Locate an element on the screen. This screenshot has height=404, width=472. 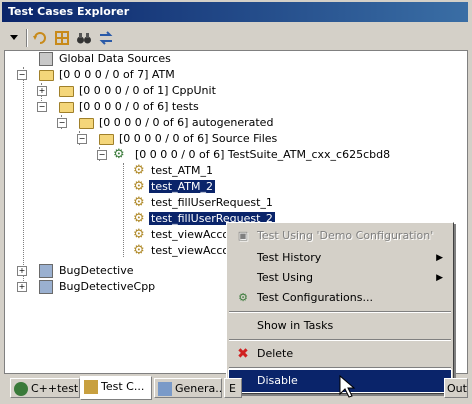
tab-label: C++test is located at coordinates (55, 388).